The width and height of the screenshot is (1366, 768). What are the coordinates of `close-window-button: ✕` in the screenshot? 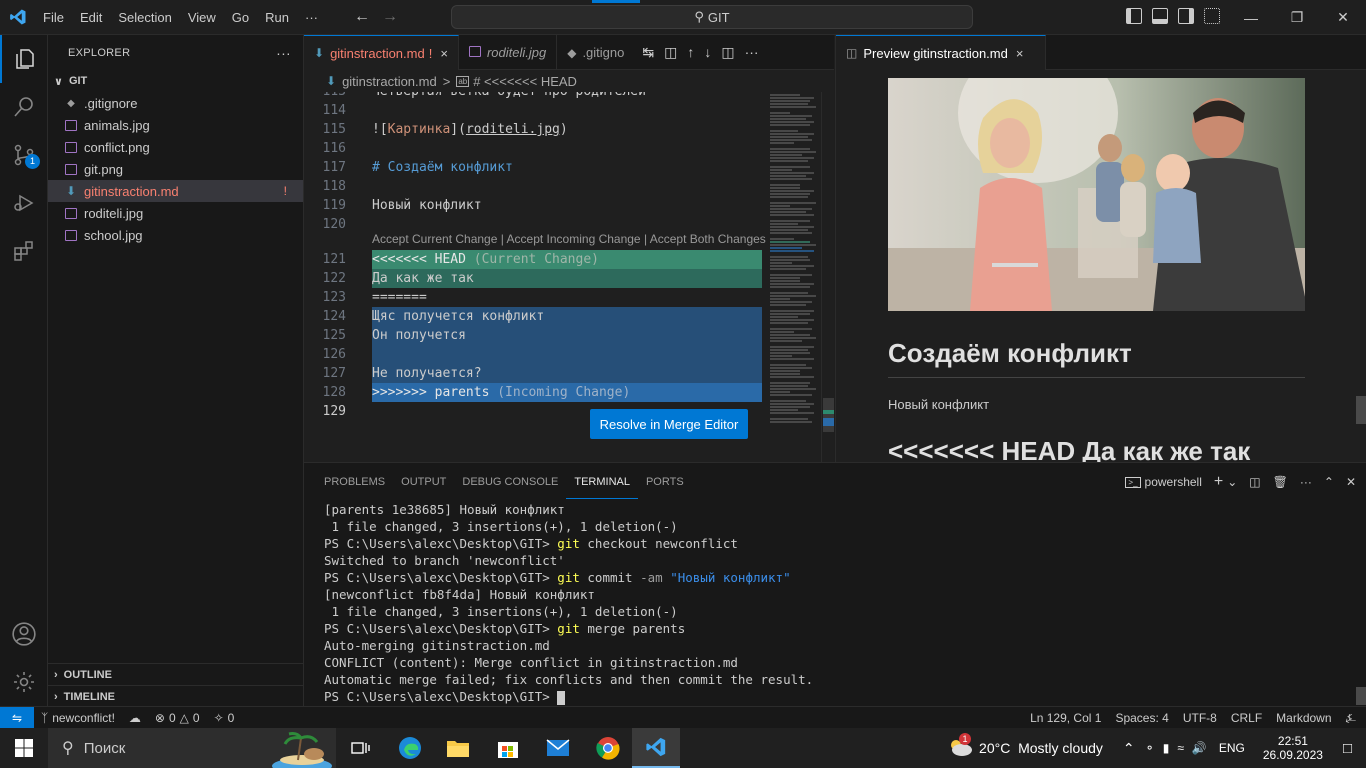 It's located at (1343, 17).